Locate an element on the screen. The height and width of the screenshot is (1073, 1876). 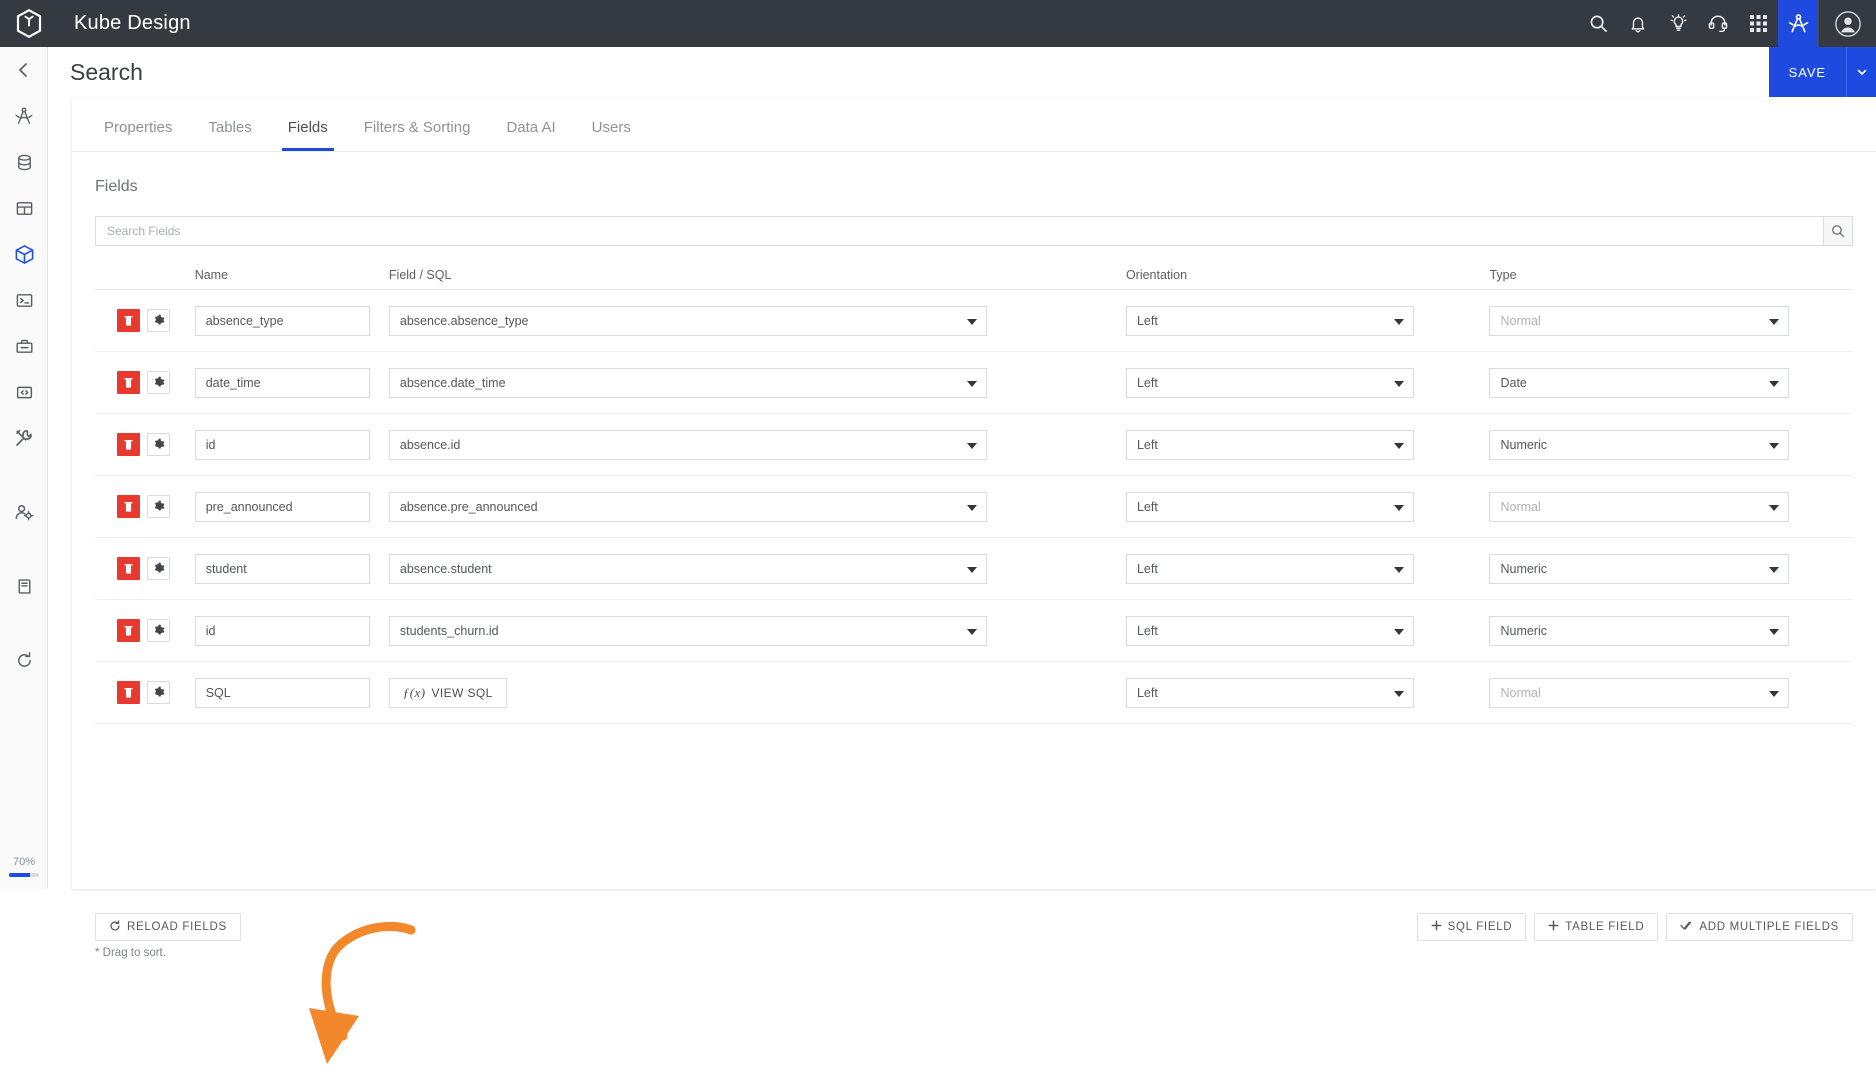
bell-icon is located at coordinates (1638, 23).